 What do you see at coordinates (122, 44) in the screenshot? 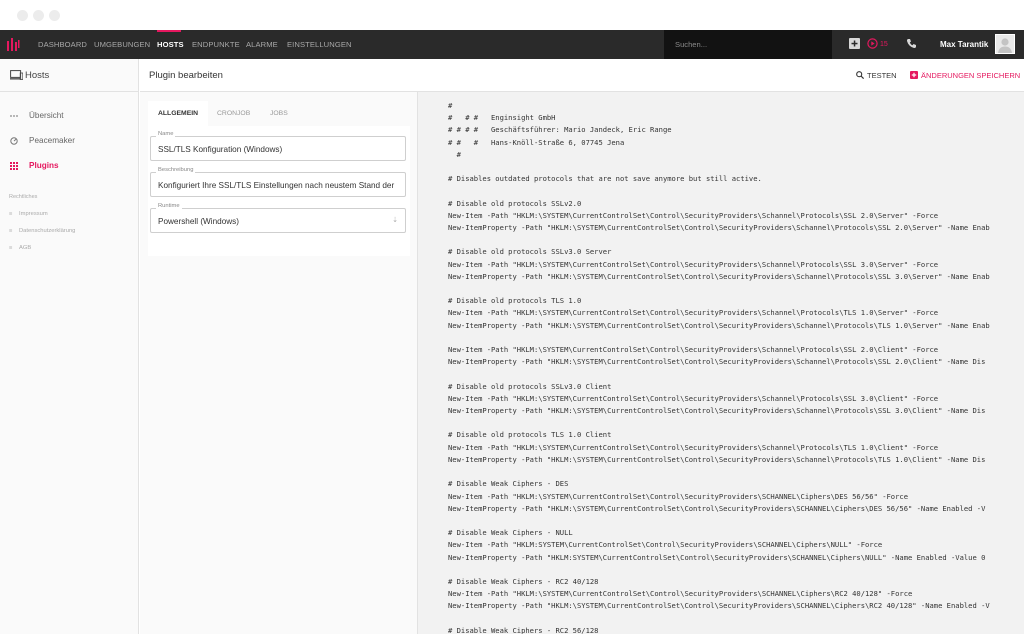
I see `nav-umgebungen: UMGEBUNGEN` at bounding box center [122, 44].